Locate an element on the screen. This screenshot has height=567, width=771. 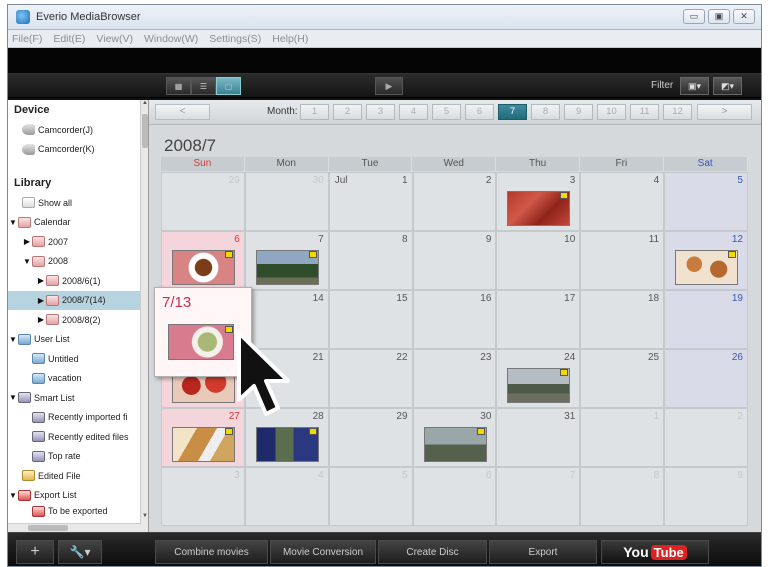
calendar-day-cell: 23 is located at coordinates (454, 378).